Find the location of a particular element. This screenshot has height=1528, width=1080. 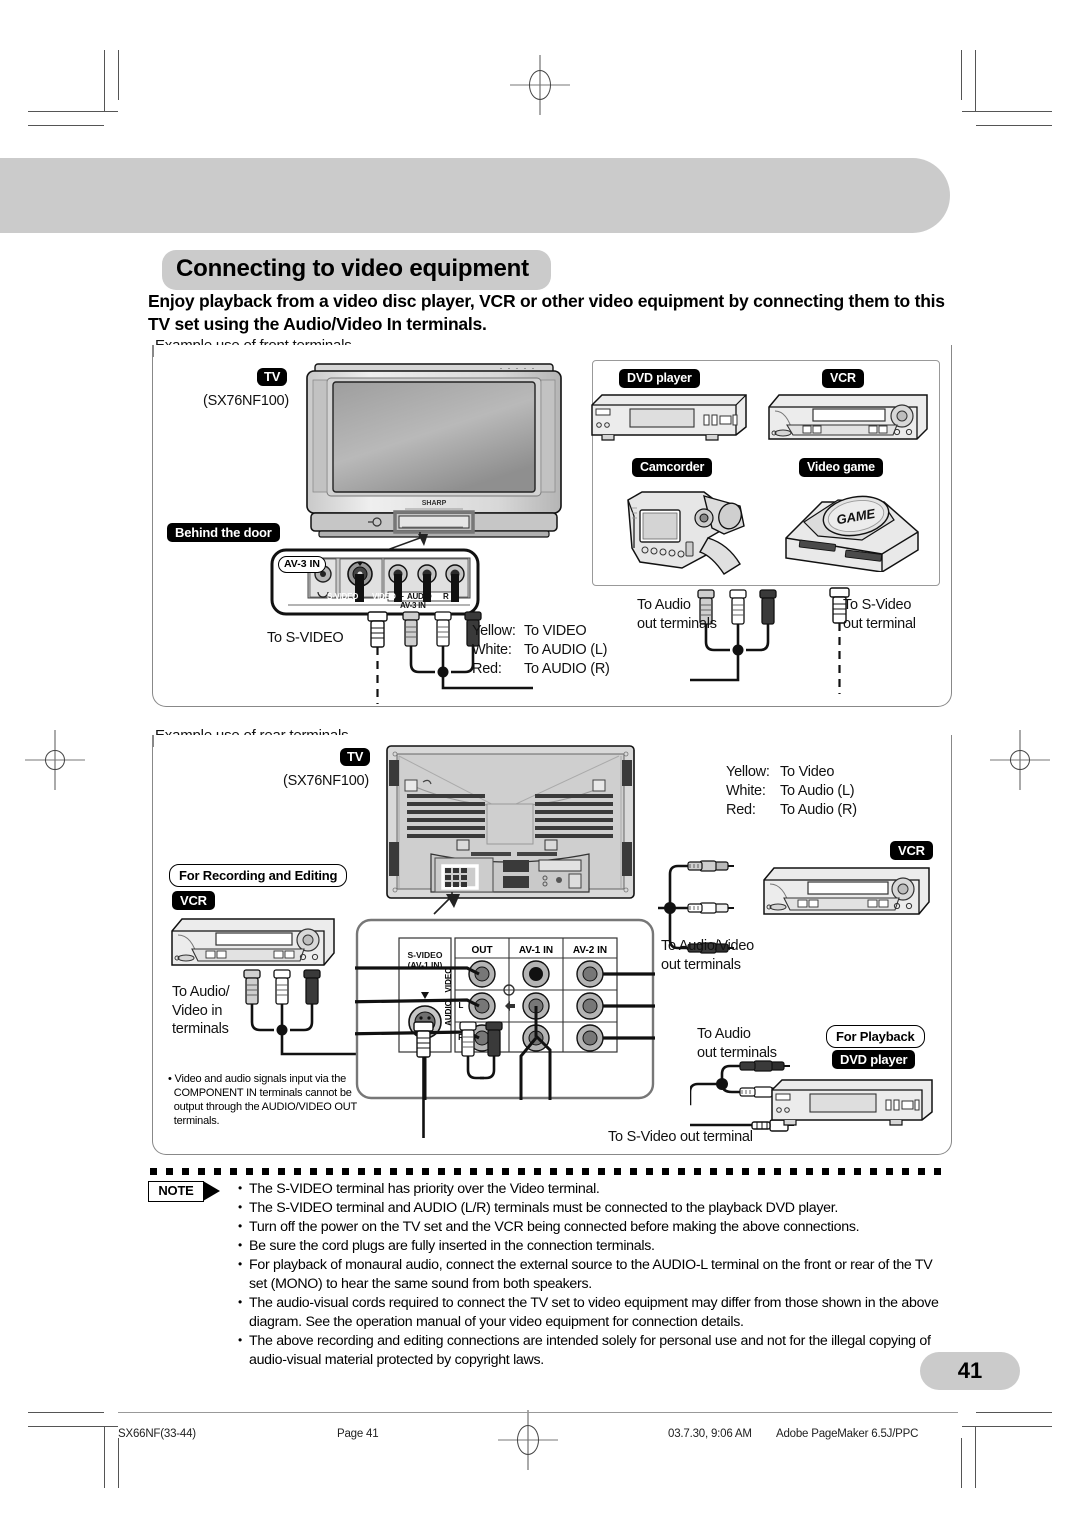

rear-dvd-illustration is located at coordinates (852, 1100).